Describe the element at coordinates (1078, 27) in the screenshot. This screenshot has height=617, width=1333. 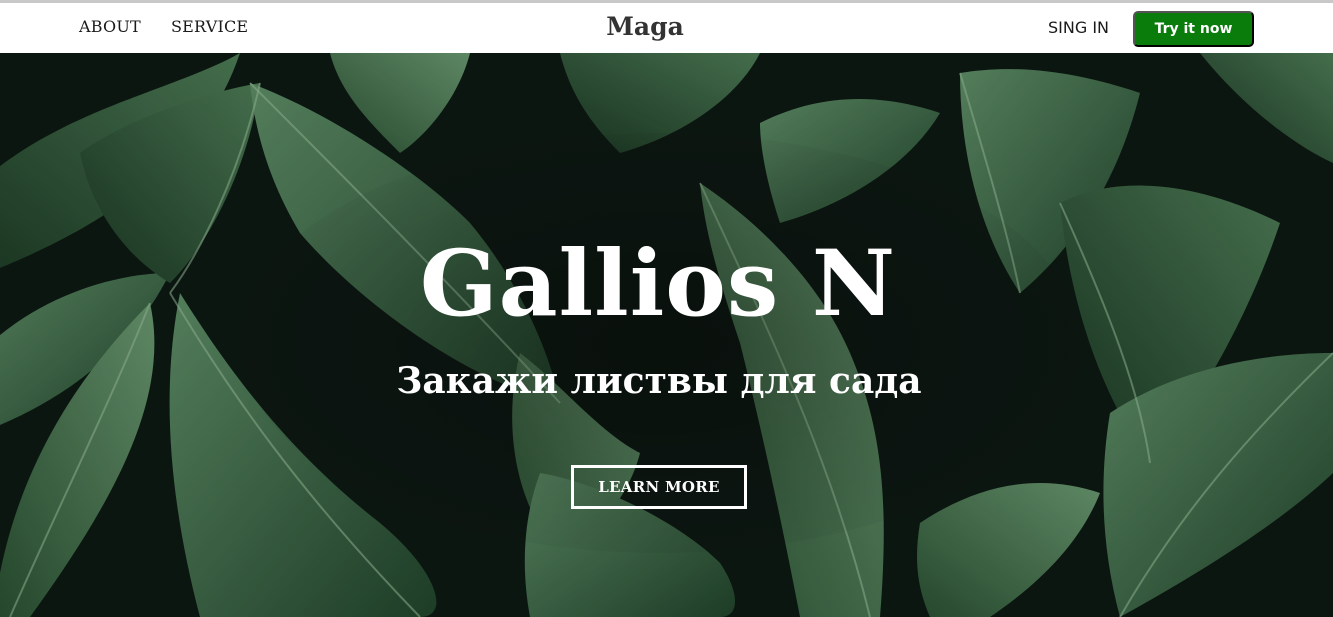
I see `sign-in-link: SING IN` at that location.